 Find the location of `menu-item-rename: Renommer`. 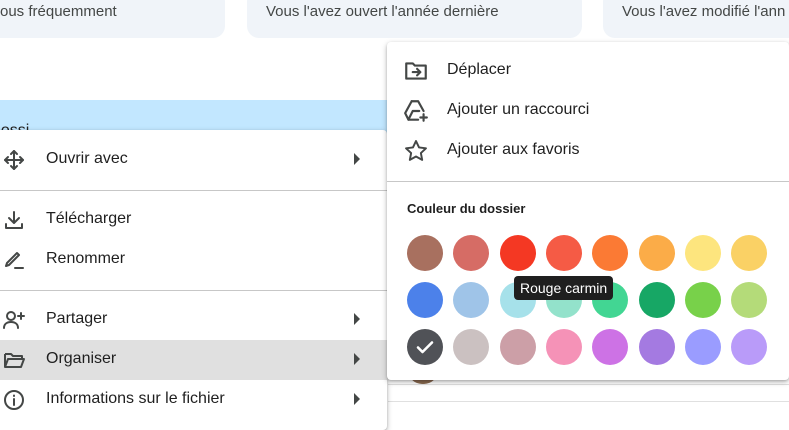

menu-item-rename: Renommer is located at coordinates (193, 260).